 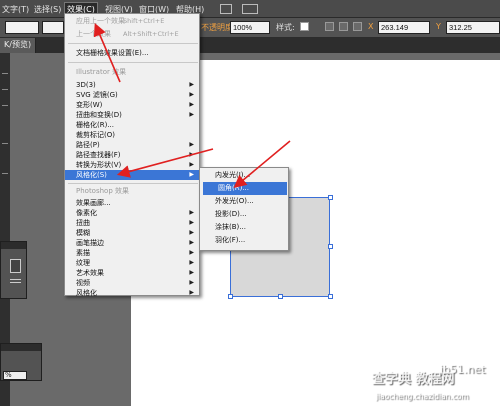 I want to click on menu-item-warp: 变形(W) ▶, so click(x=132, y=105).